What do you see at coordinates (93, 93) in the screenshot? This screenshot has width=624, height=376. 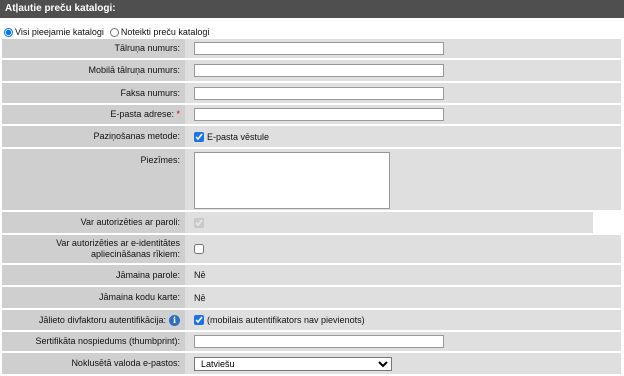 I see `fax-label: Faksa numurs:` at bounding box center [93, 93].